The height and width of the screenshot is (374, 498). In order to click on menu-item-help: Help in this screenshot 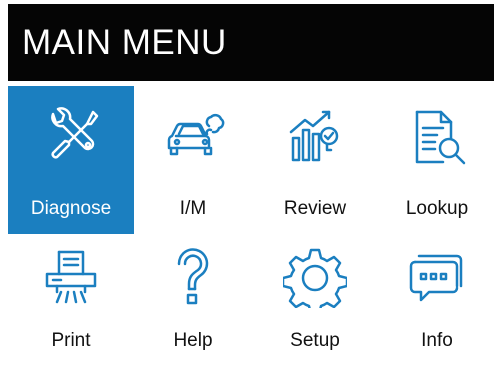, I will do `click(193, 302)`.